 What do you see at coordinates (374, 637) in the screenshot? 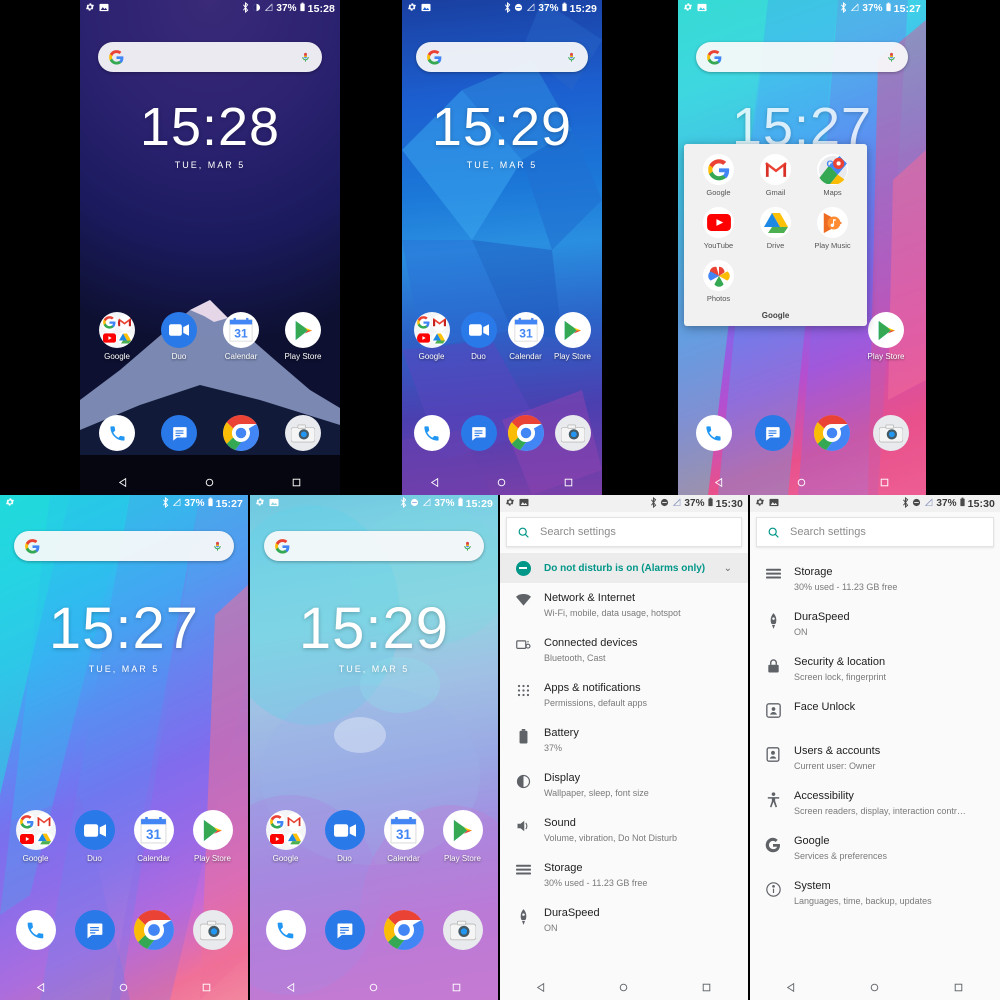
I see `clock-widget-5: 15:29 TUE, MAR 5` at bounding box center [374, 637].